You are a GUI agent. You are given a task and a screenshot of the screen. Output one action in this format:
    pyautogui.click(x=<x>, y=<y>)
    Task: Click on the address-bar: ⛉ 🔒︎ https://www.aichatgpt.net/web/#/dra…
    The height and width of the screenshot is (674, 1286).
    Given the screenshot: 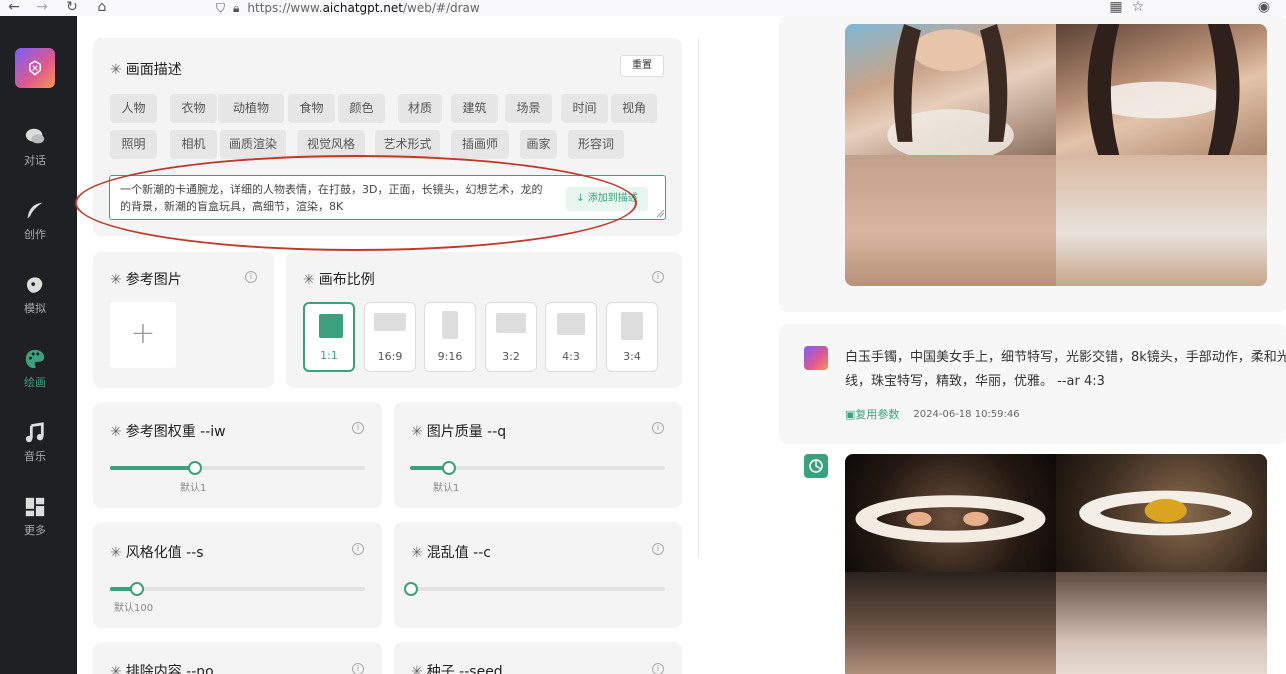 What is the action you would take?
    pyautogui.click(x=348, y=8)
    